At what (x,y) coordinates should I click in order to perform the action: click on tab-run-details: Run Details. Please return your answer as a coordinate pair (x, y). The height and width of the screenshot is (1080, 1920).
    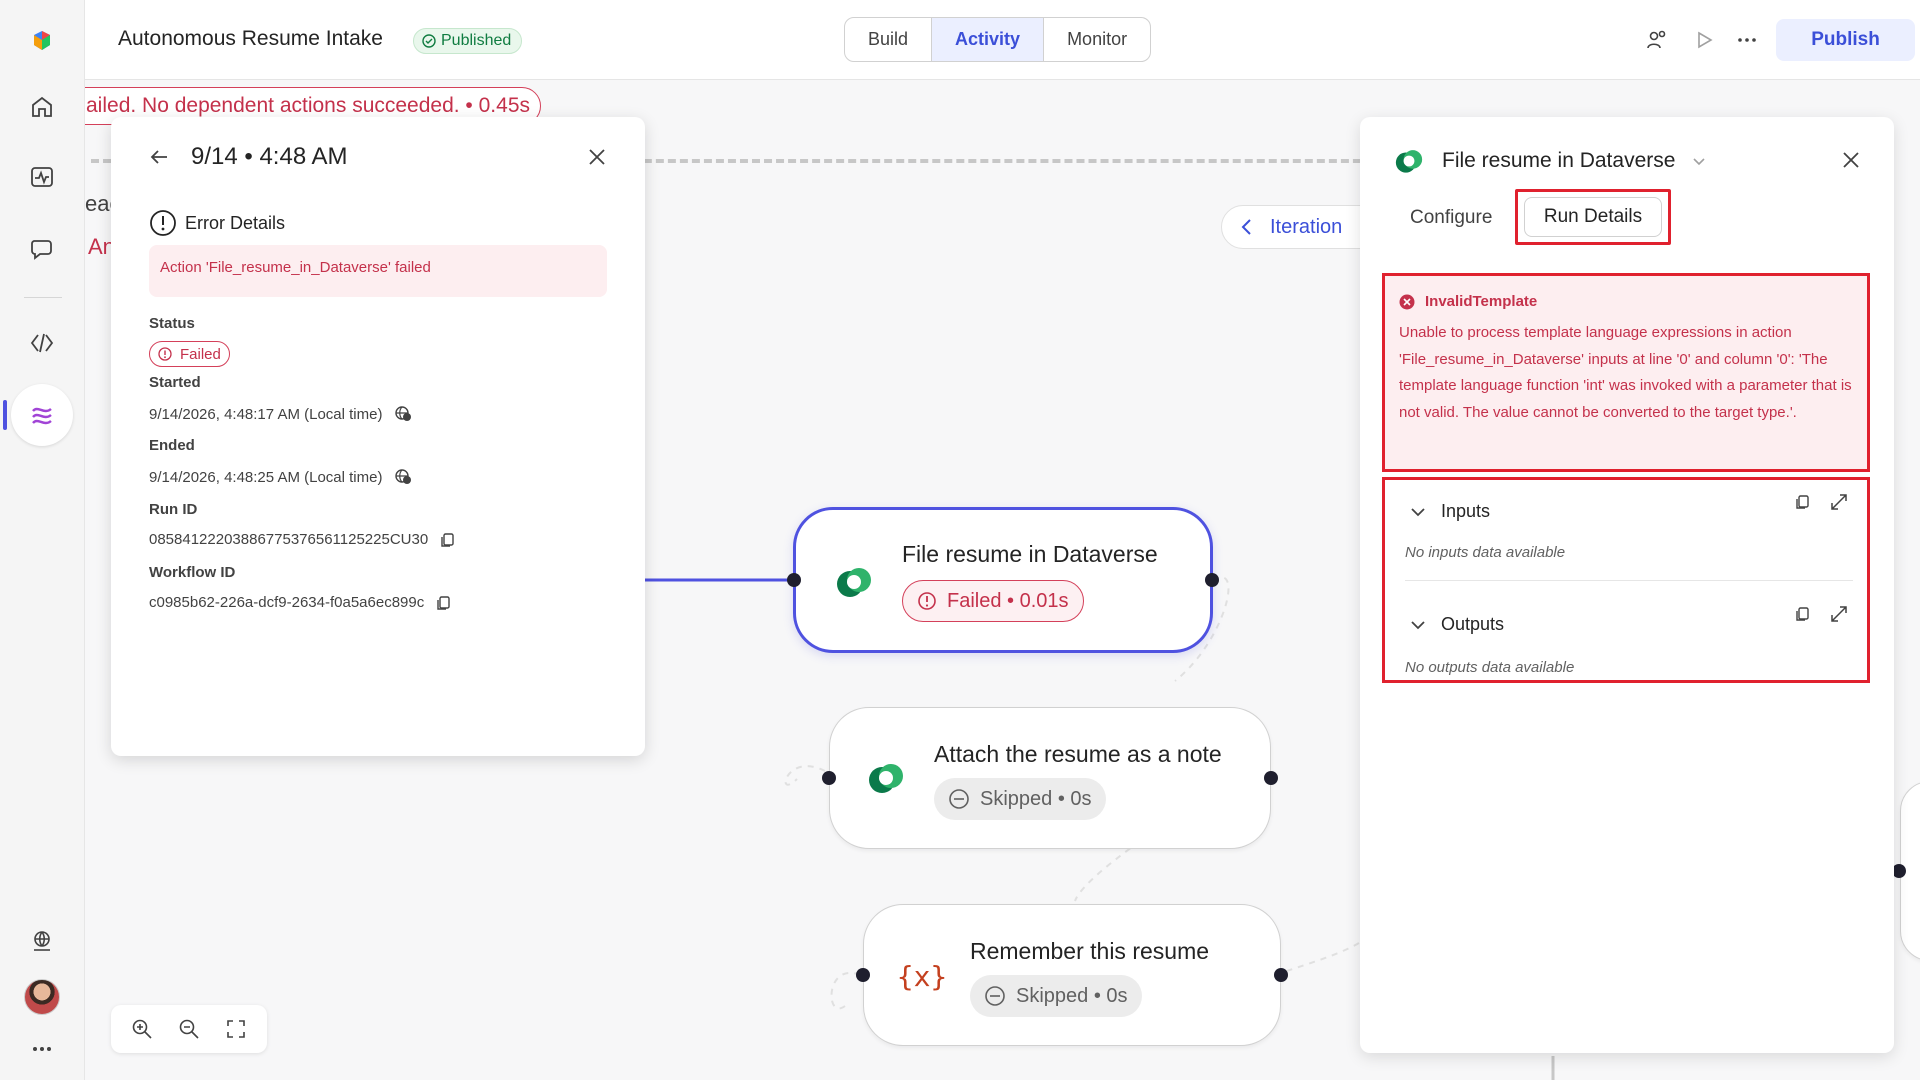
    Looking at the image, I should click on (1593, 217).